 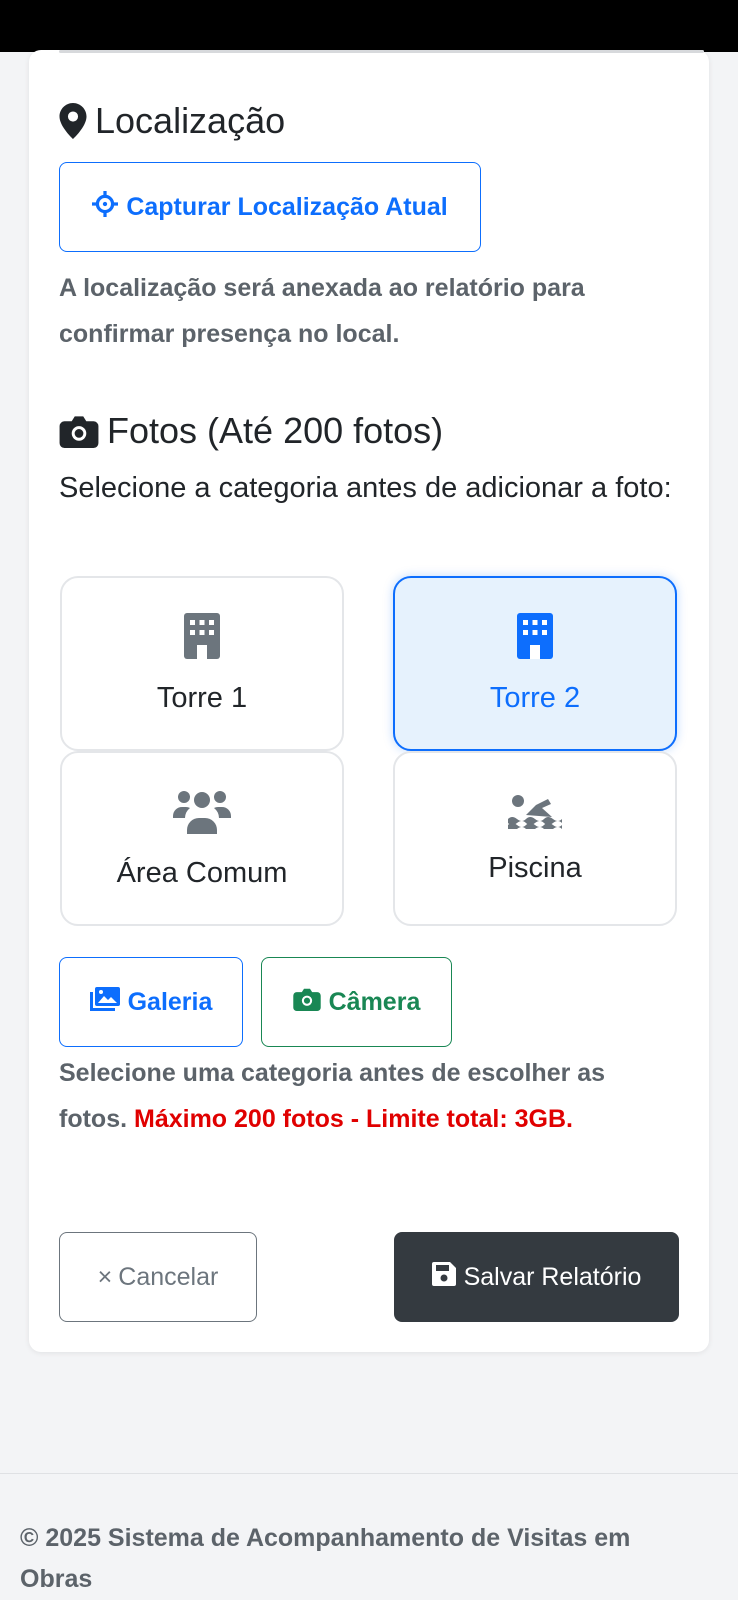 What do you see at coordinates (202, 872) in the screenshot?
I see `category-label: Área Comum` at bounding box center [202, 872].